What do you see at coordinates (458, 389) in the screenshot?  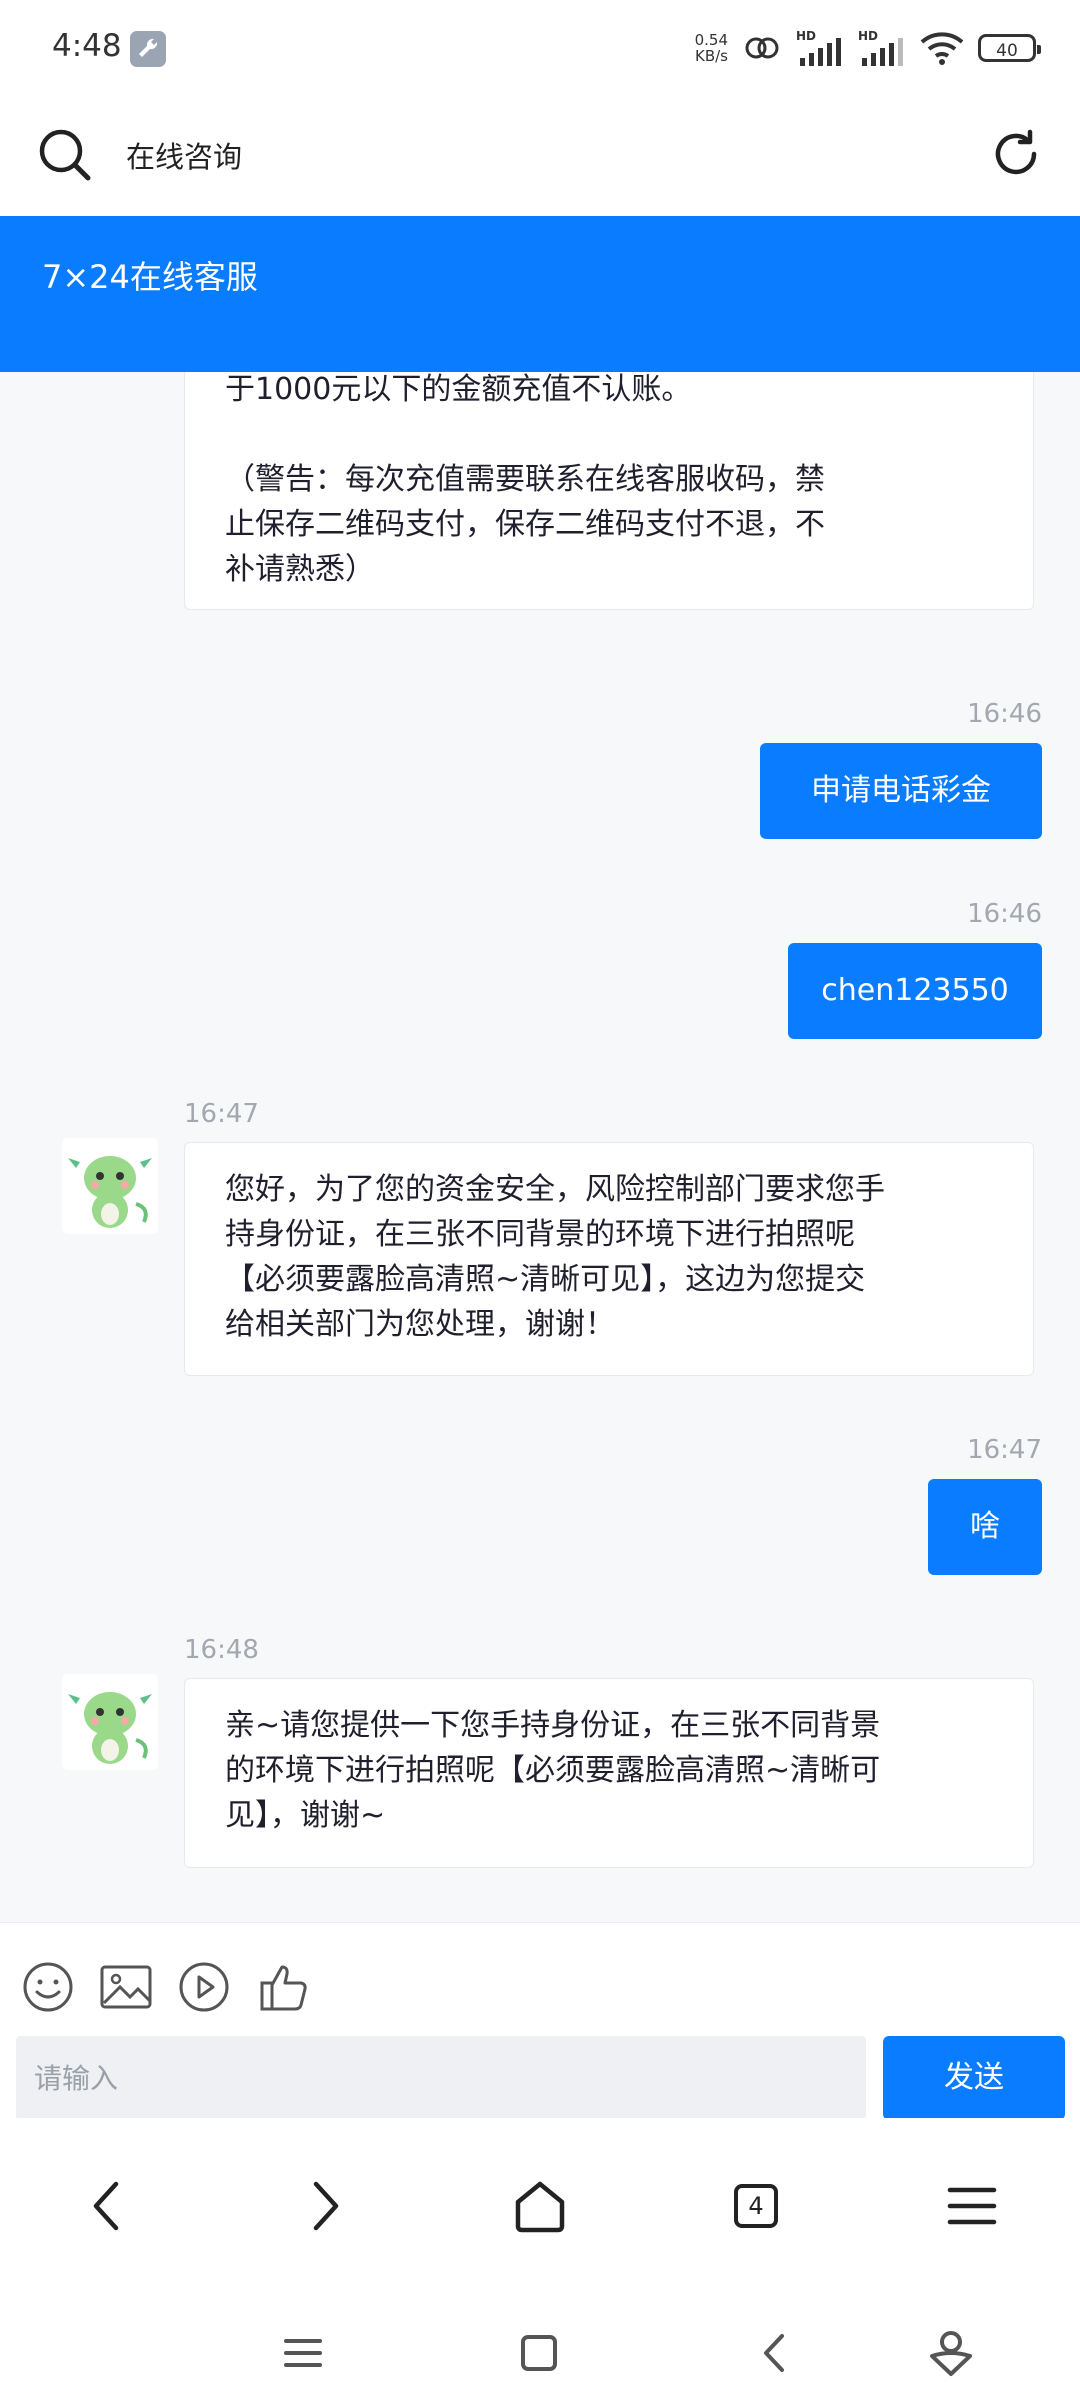 I see `message-line: 于1000元以下的金额充值不认账。` at bounding box center [458, 389].